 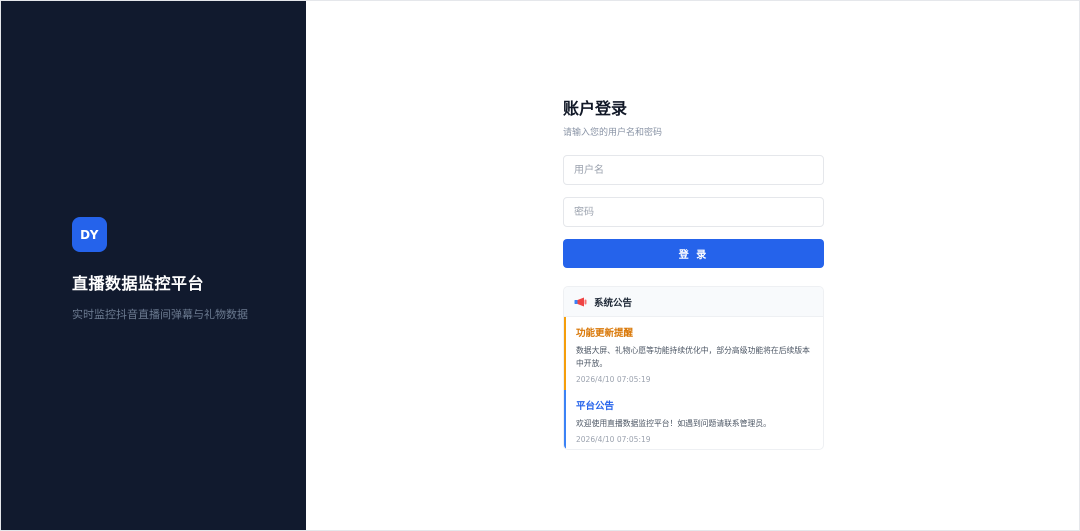 What do you see at coordinates (693, 170) in the screenshot?
I see `username-input` at bounding box center [693, 170].